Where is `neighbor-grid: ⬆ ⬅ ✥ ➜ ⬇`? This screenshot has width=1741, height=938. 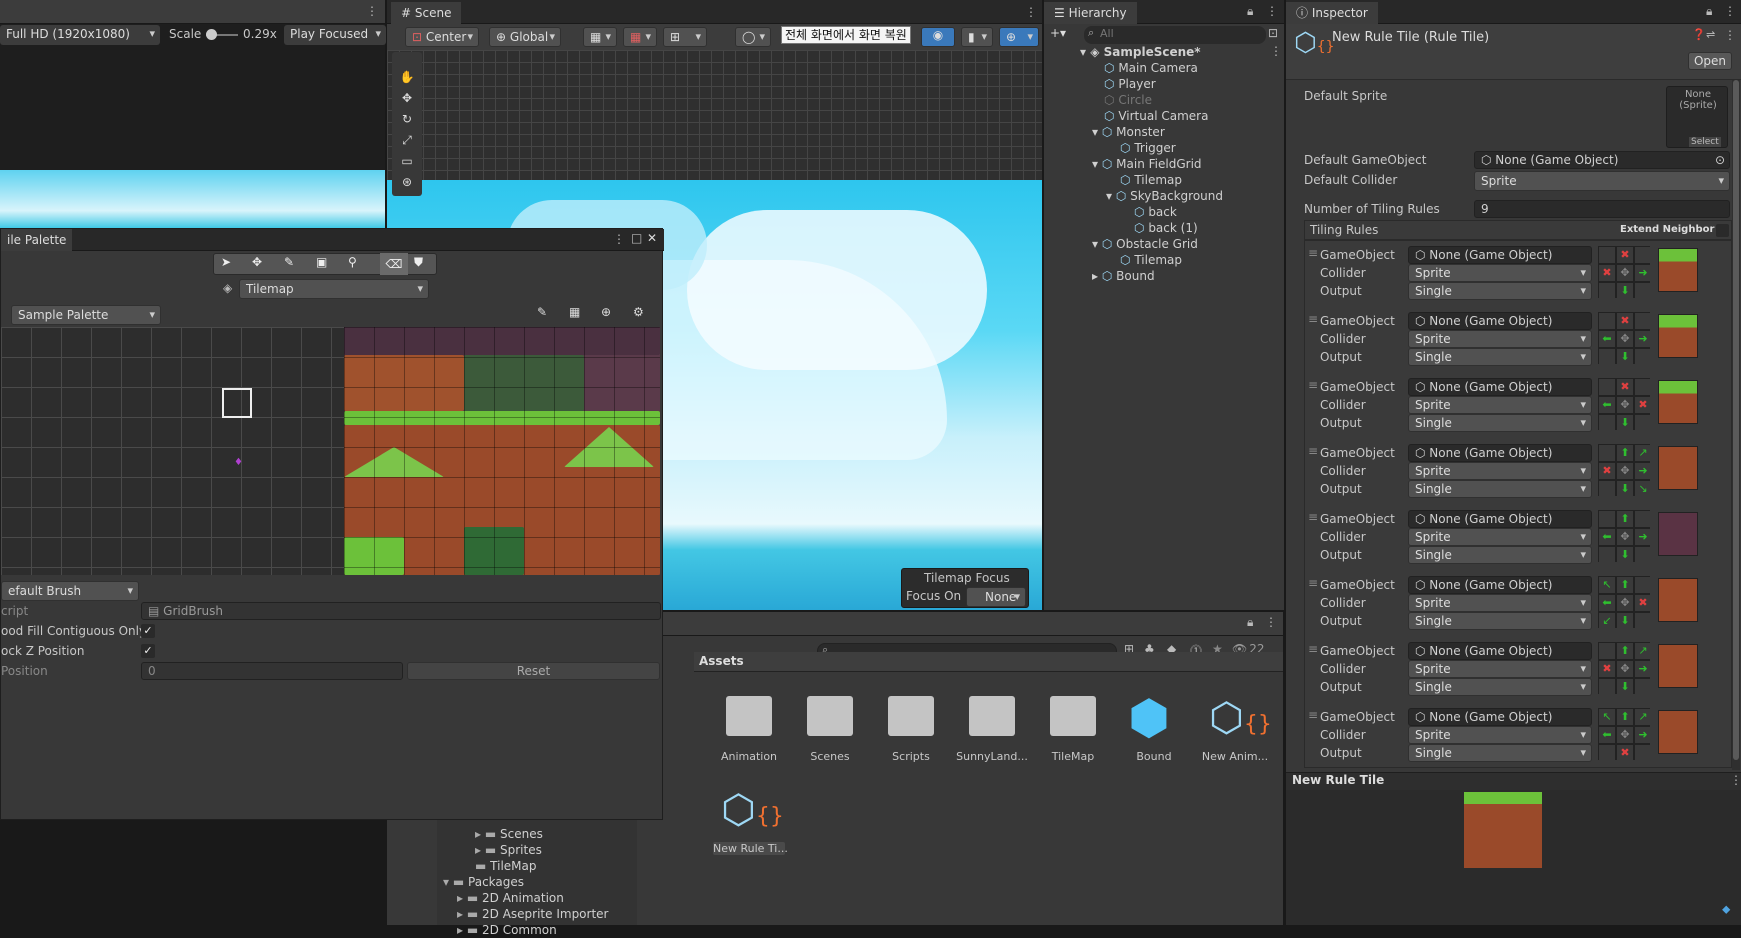
neighbor-grid: ⬆ ⬅ ✥ ➜ ⬇ is located at coordinates (1624, 536).